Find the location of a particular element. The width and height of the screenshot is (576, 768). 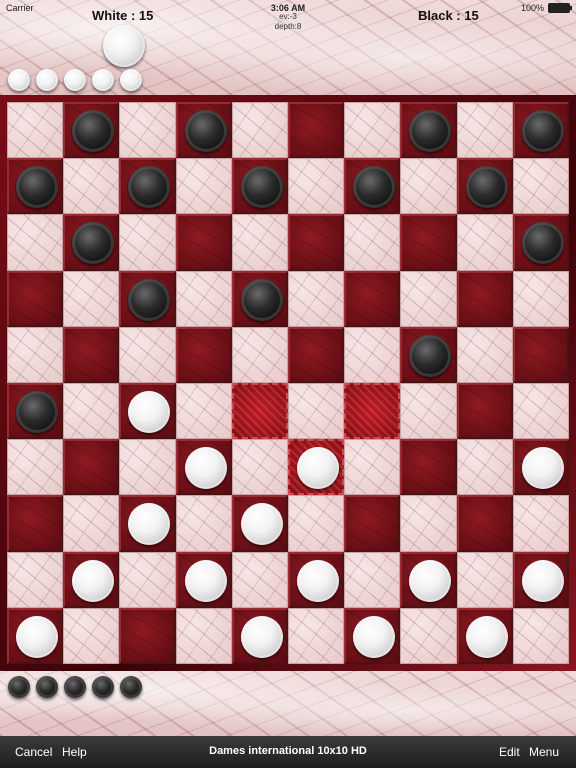

edit-button: Edit is located at coordinates (509, 752).